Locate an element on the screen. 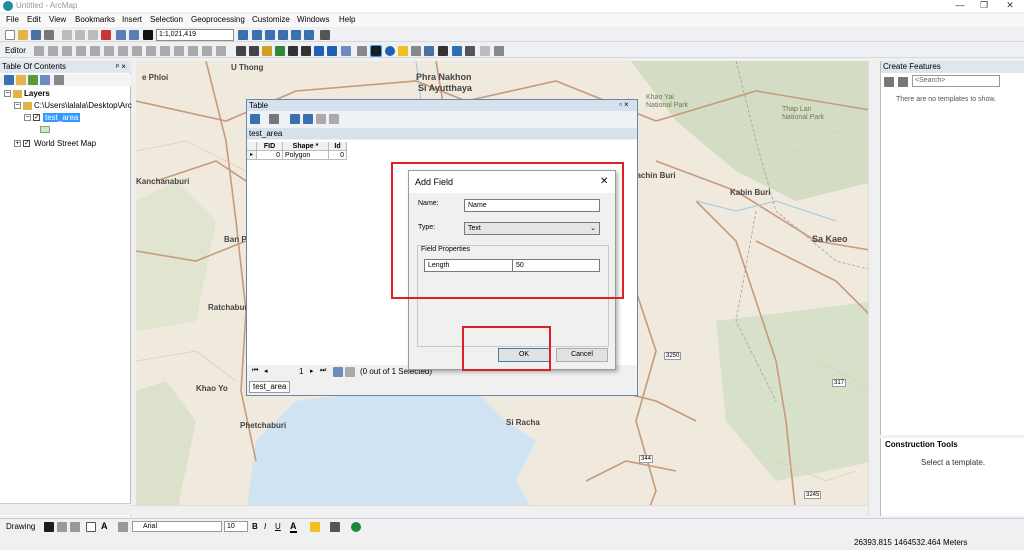 The height and width of the screenshot is (550, 1024). column-header-id: Id is located at coordinates (338, 146).